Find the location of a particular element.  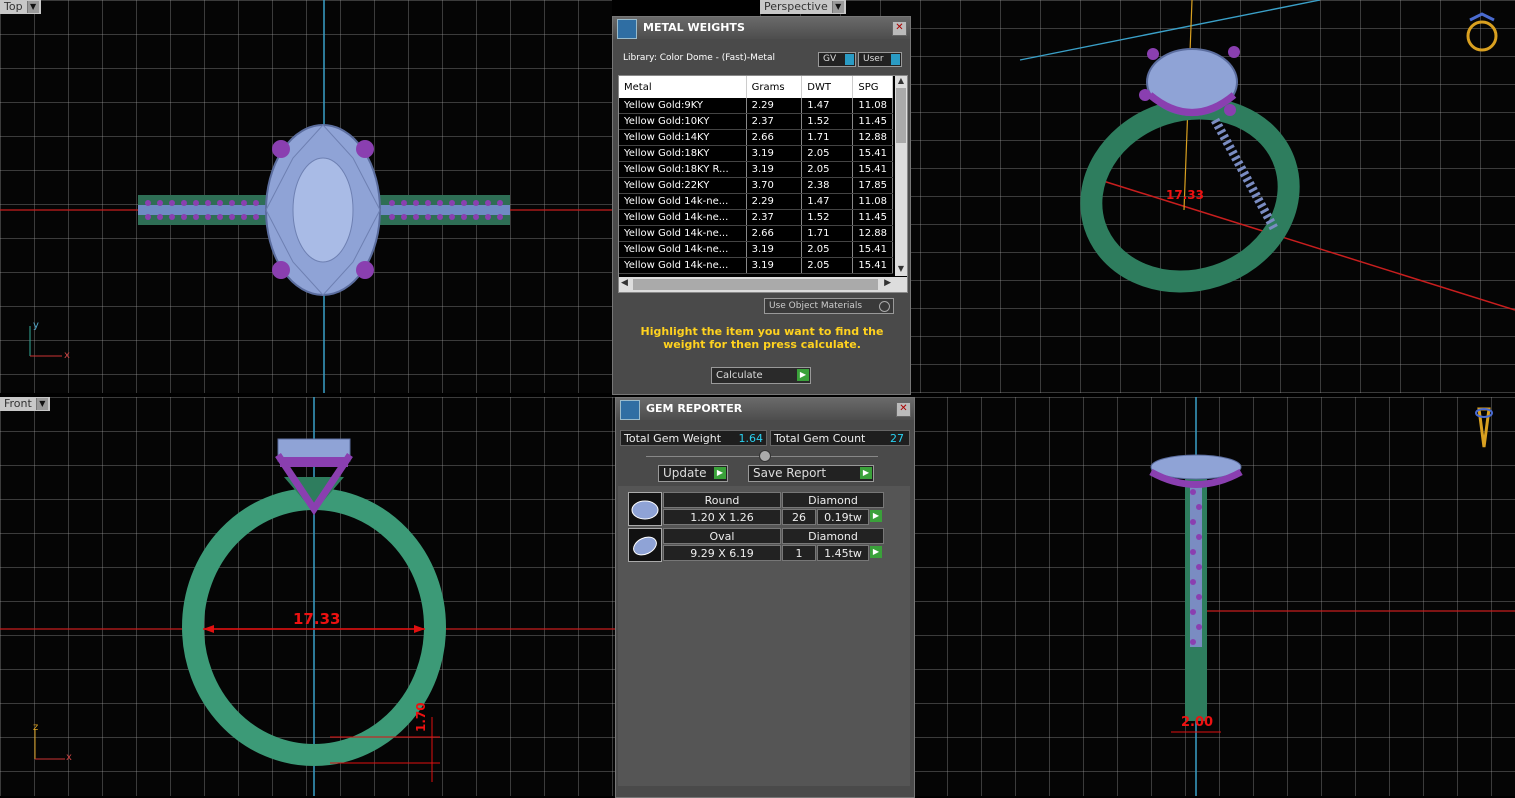

vertical-scrollbar: ▲ ▼ is located at coordinates (901, 176).